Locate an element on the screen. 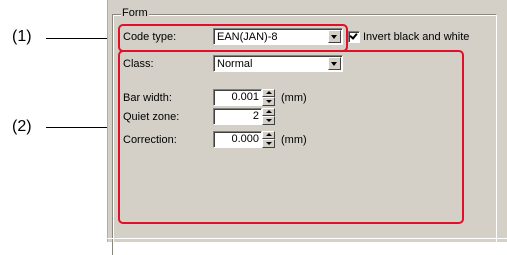  form-group-title: Form is located at coordinates (135, 13).